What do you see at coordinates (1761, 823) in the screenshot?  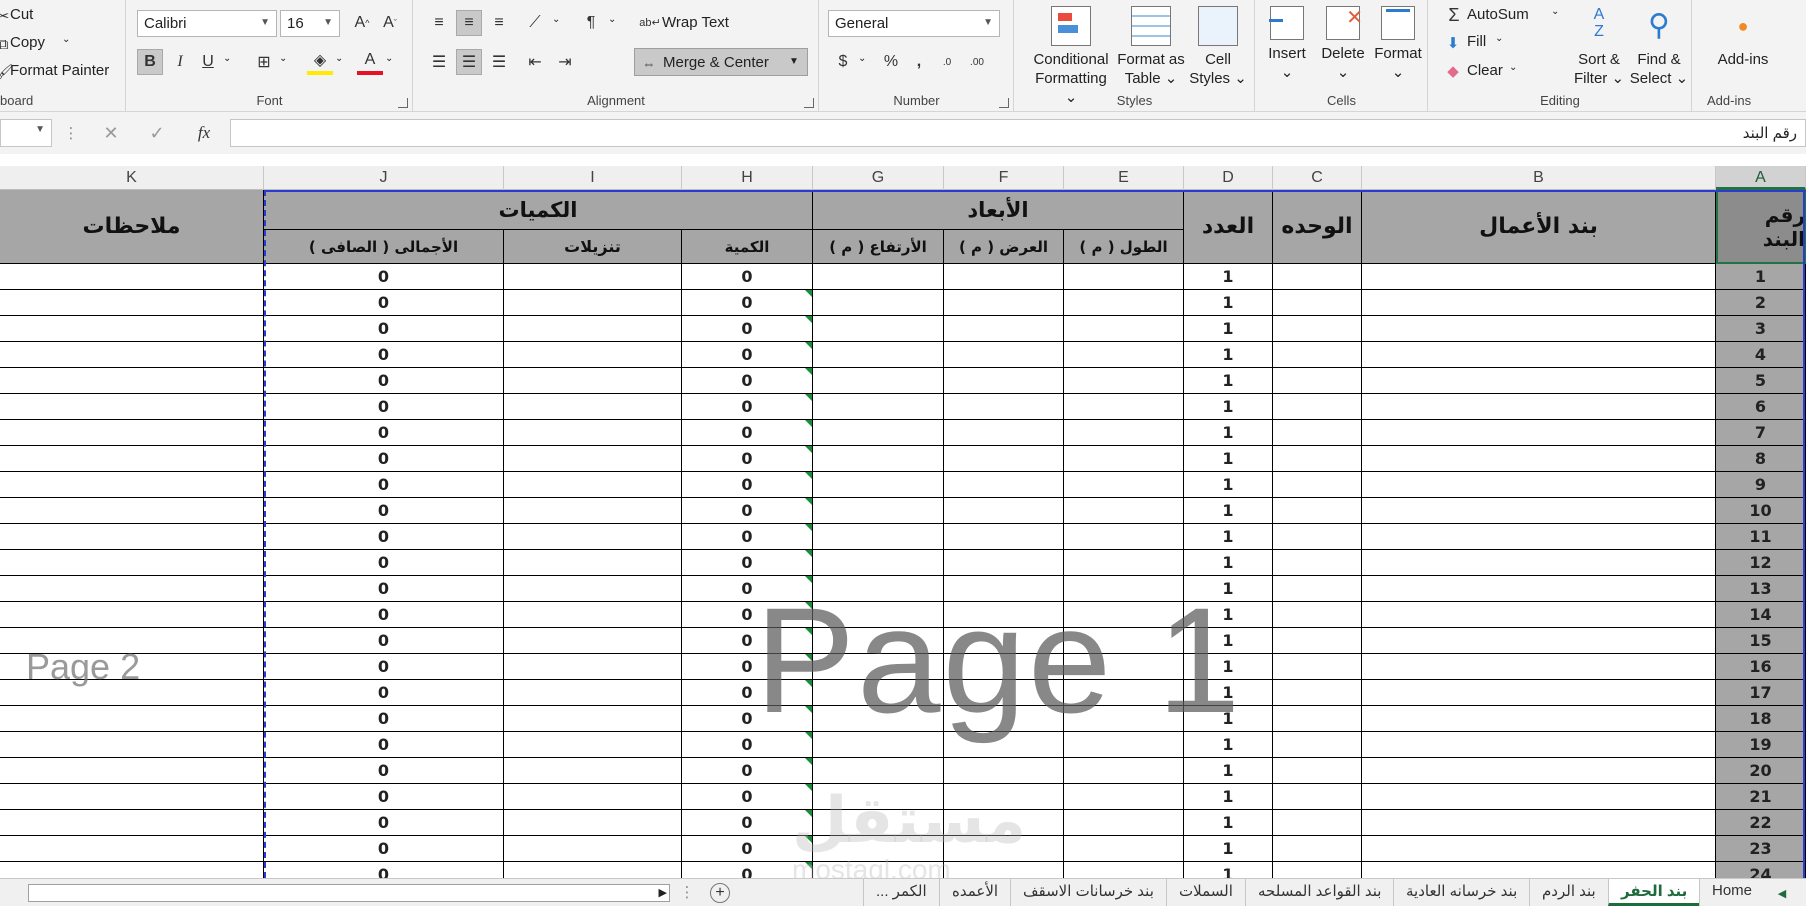 I see `row-item-no: 22` at bounding box center [1761, 823].